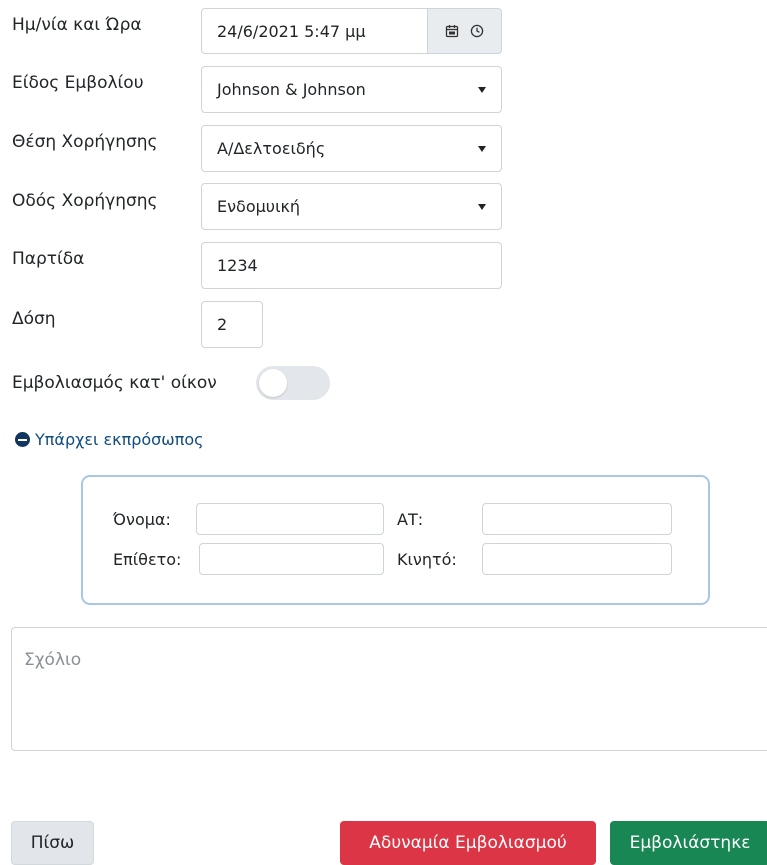  Describe the element at coordinates (85, 142) in the screenshot. I see `administration-site-label: Θέση Χορήγησης` at that location.